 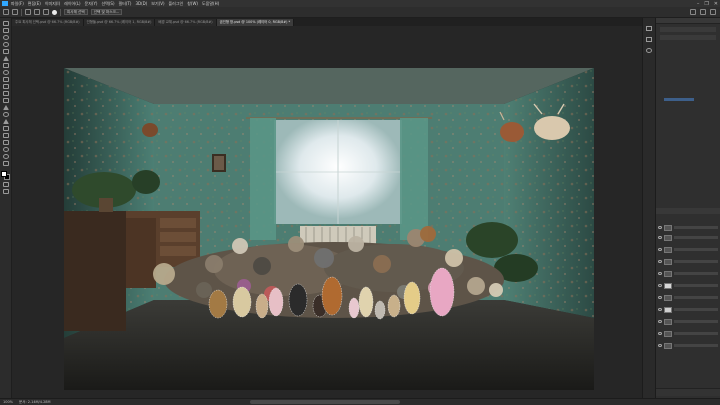 I want to click on workspace-icon, so click(x=703, y=12).